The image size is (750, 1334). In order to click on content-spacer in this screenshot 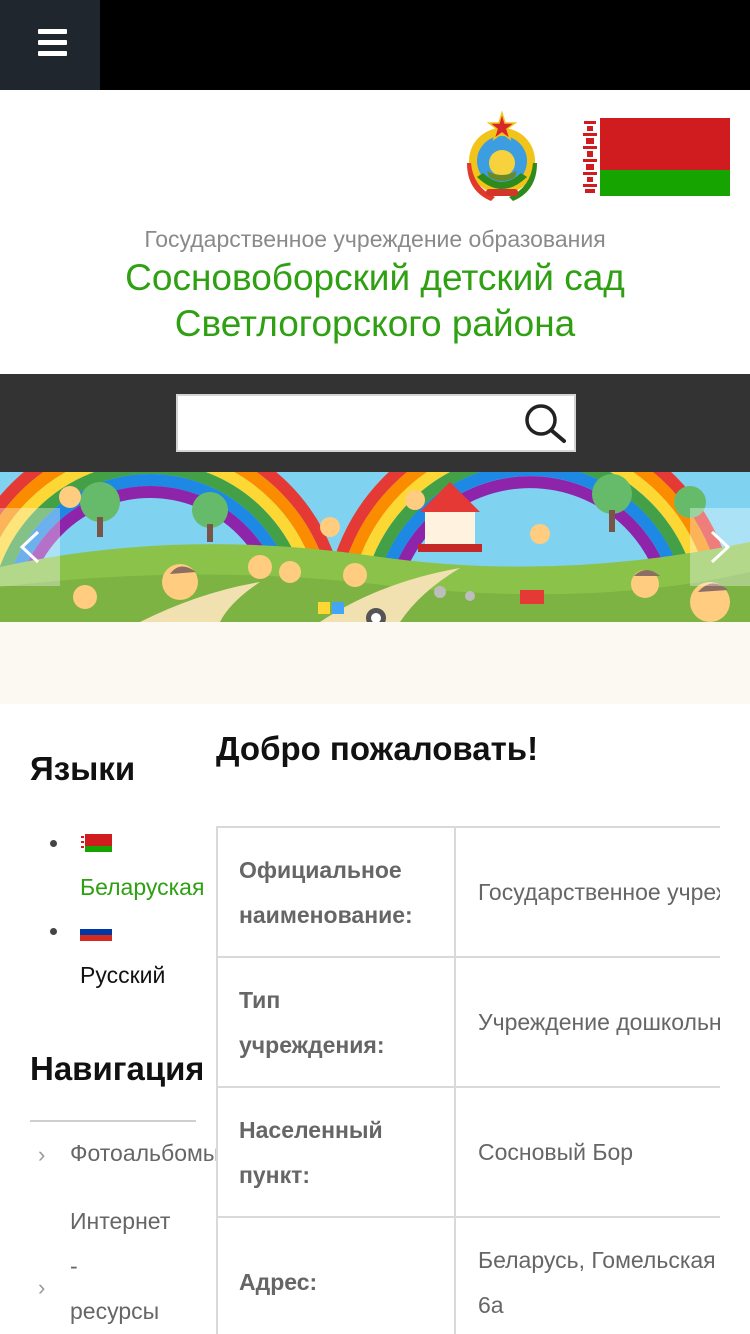, I will do `click(375, 663)`.